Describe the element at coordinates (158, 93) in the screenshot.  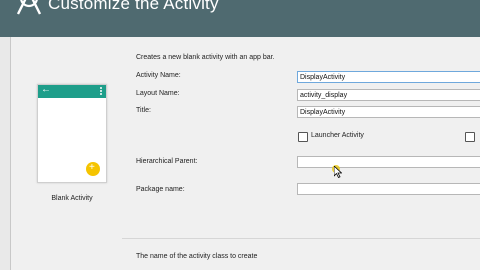
I see `layout-name-label: Layout Name:` at that location.